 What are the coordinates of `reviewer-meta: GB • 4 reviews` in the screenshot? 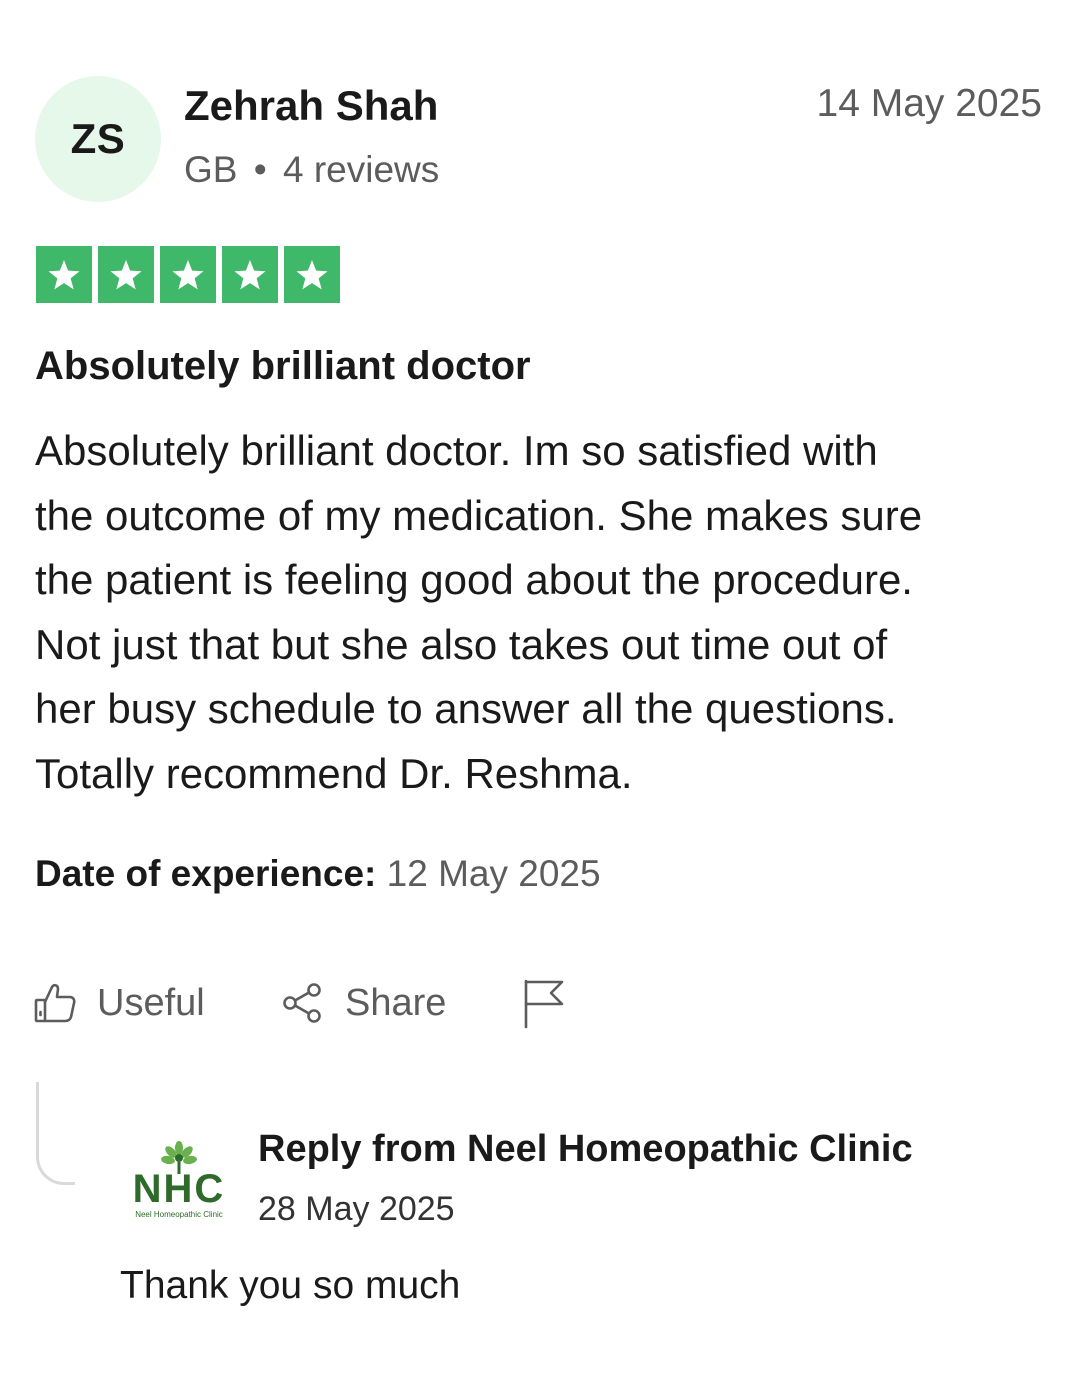 It's located at (311, 170).